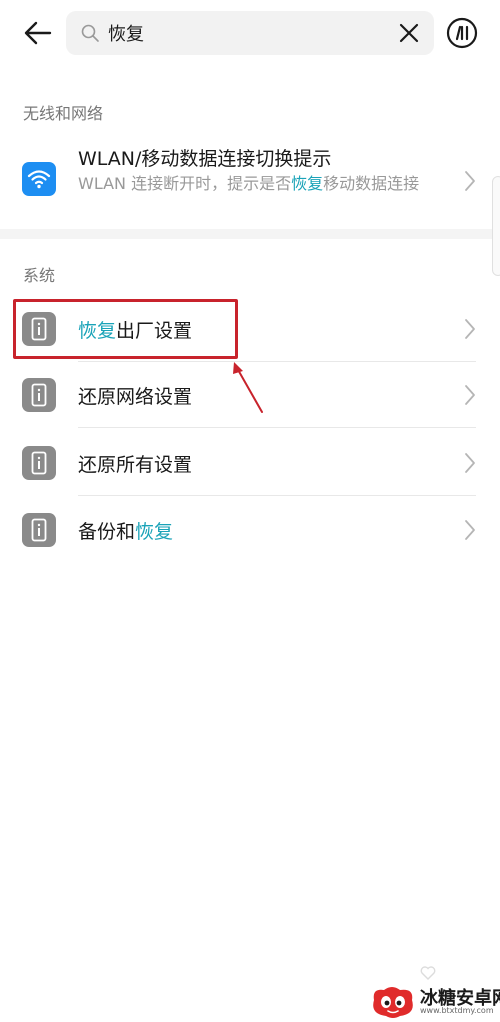 Image resolution: width=500 pixels, height=1022 pixels. Describe the element at coordinates (39, 275) in the screenshot. I see `section-header-system: 系统` at that location.